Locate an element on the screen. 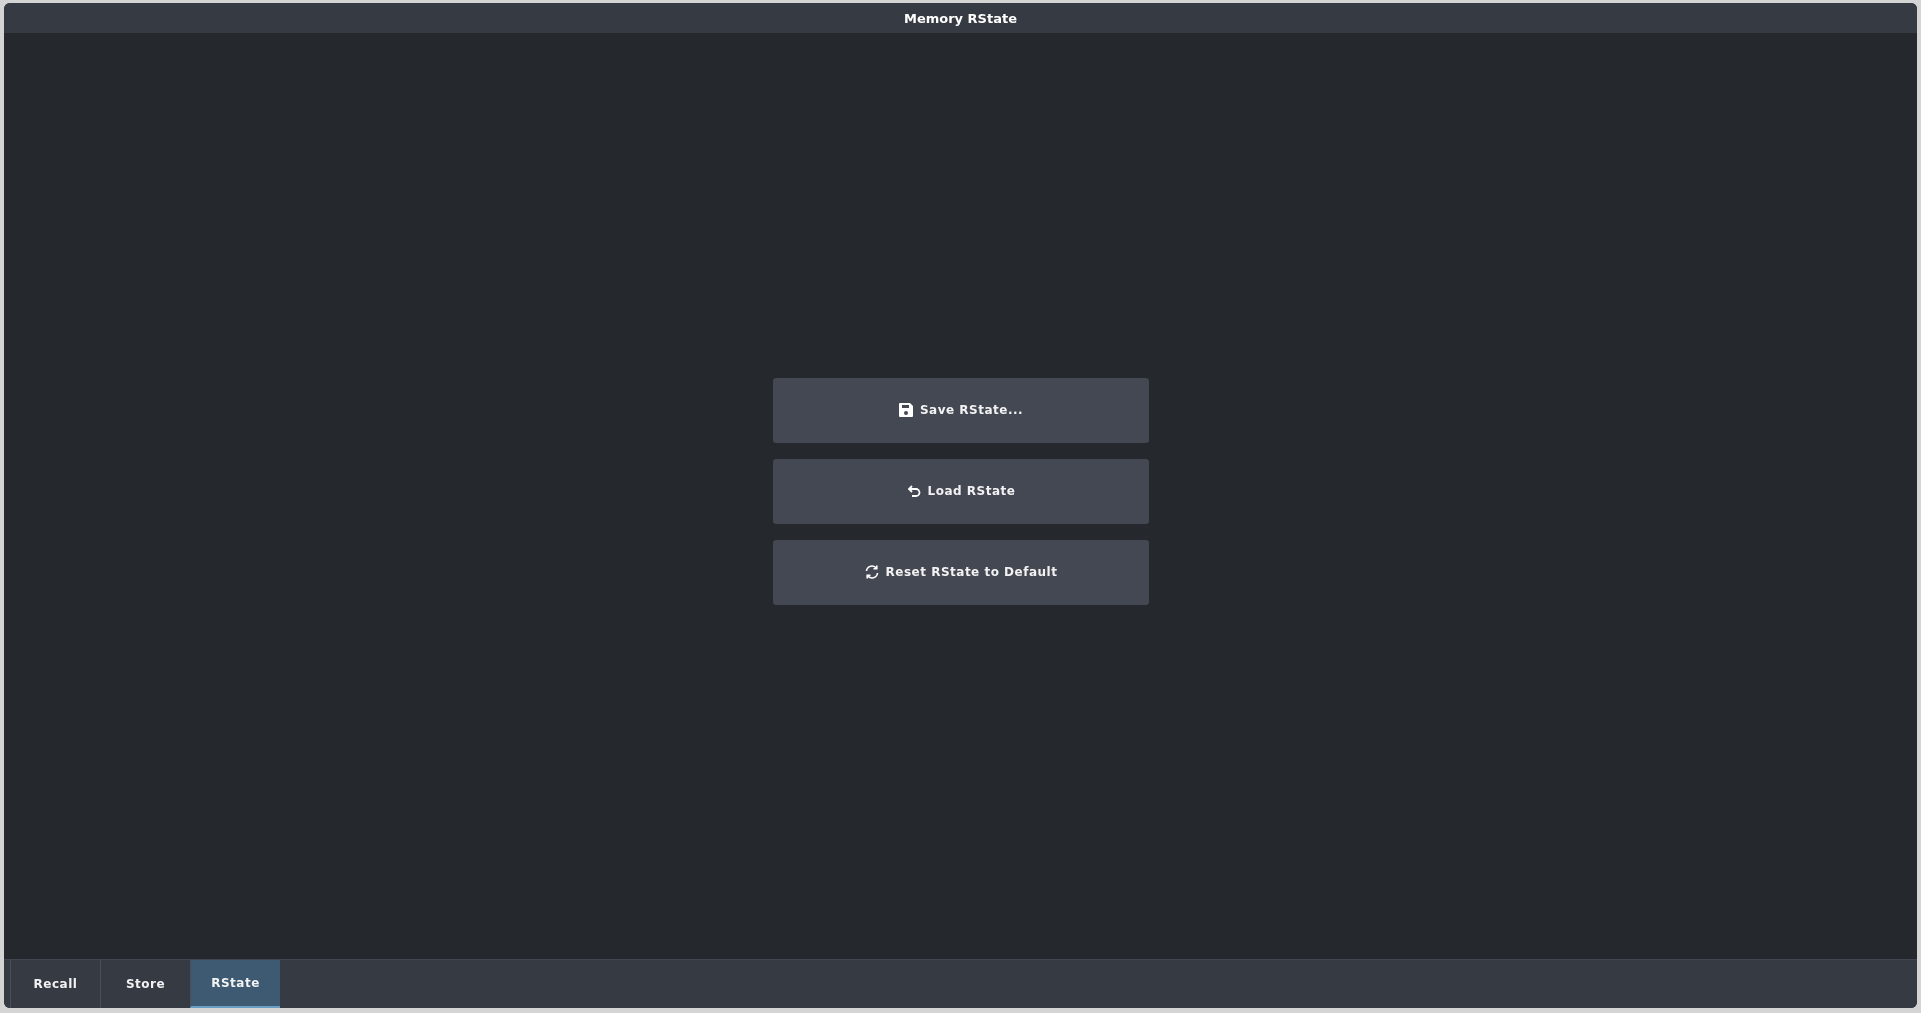 Image resolution: width=1921 pixels, height=1013 pixels. save-icon is located at coordinates (905, 410).